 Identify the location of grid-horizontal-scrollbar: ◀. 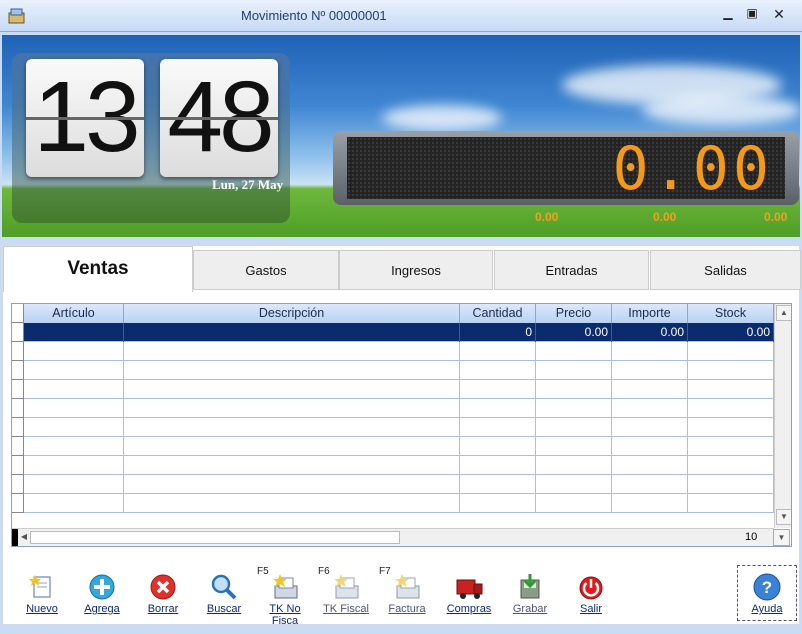
(393, 537).